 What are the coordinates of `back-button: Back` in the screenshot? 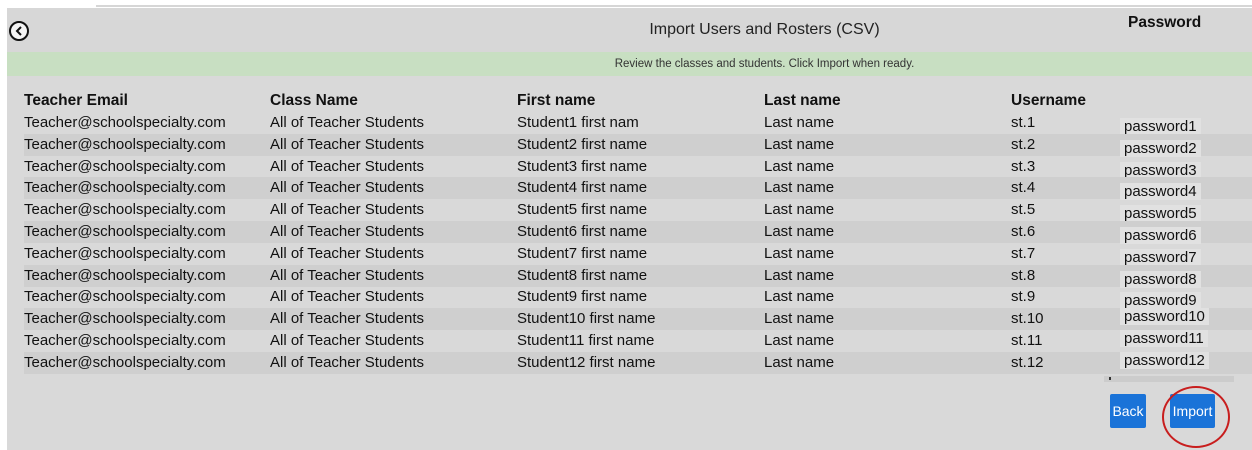 It's located at (1128, 411).